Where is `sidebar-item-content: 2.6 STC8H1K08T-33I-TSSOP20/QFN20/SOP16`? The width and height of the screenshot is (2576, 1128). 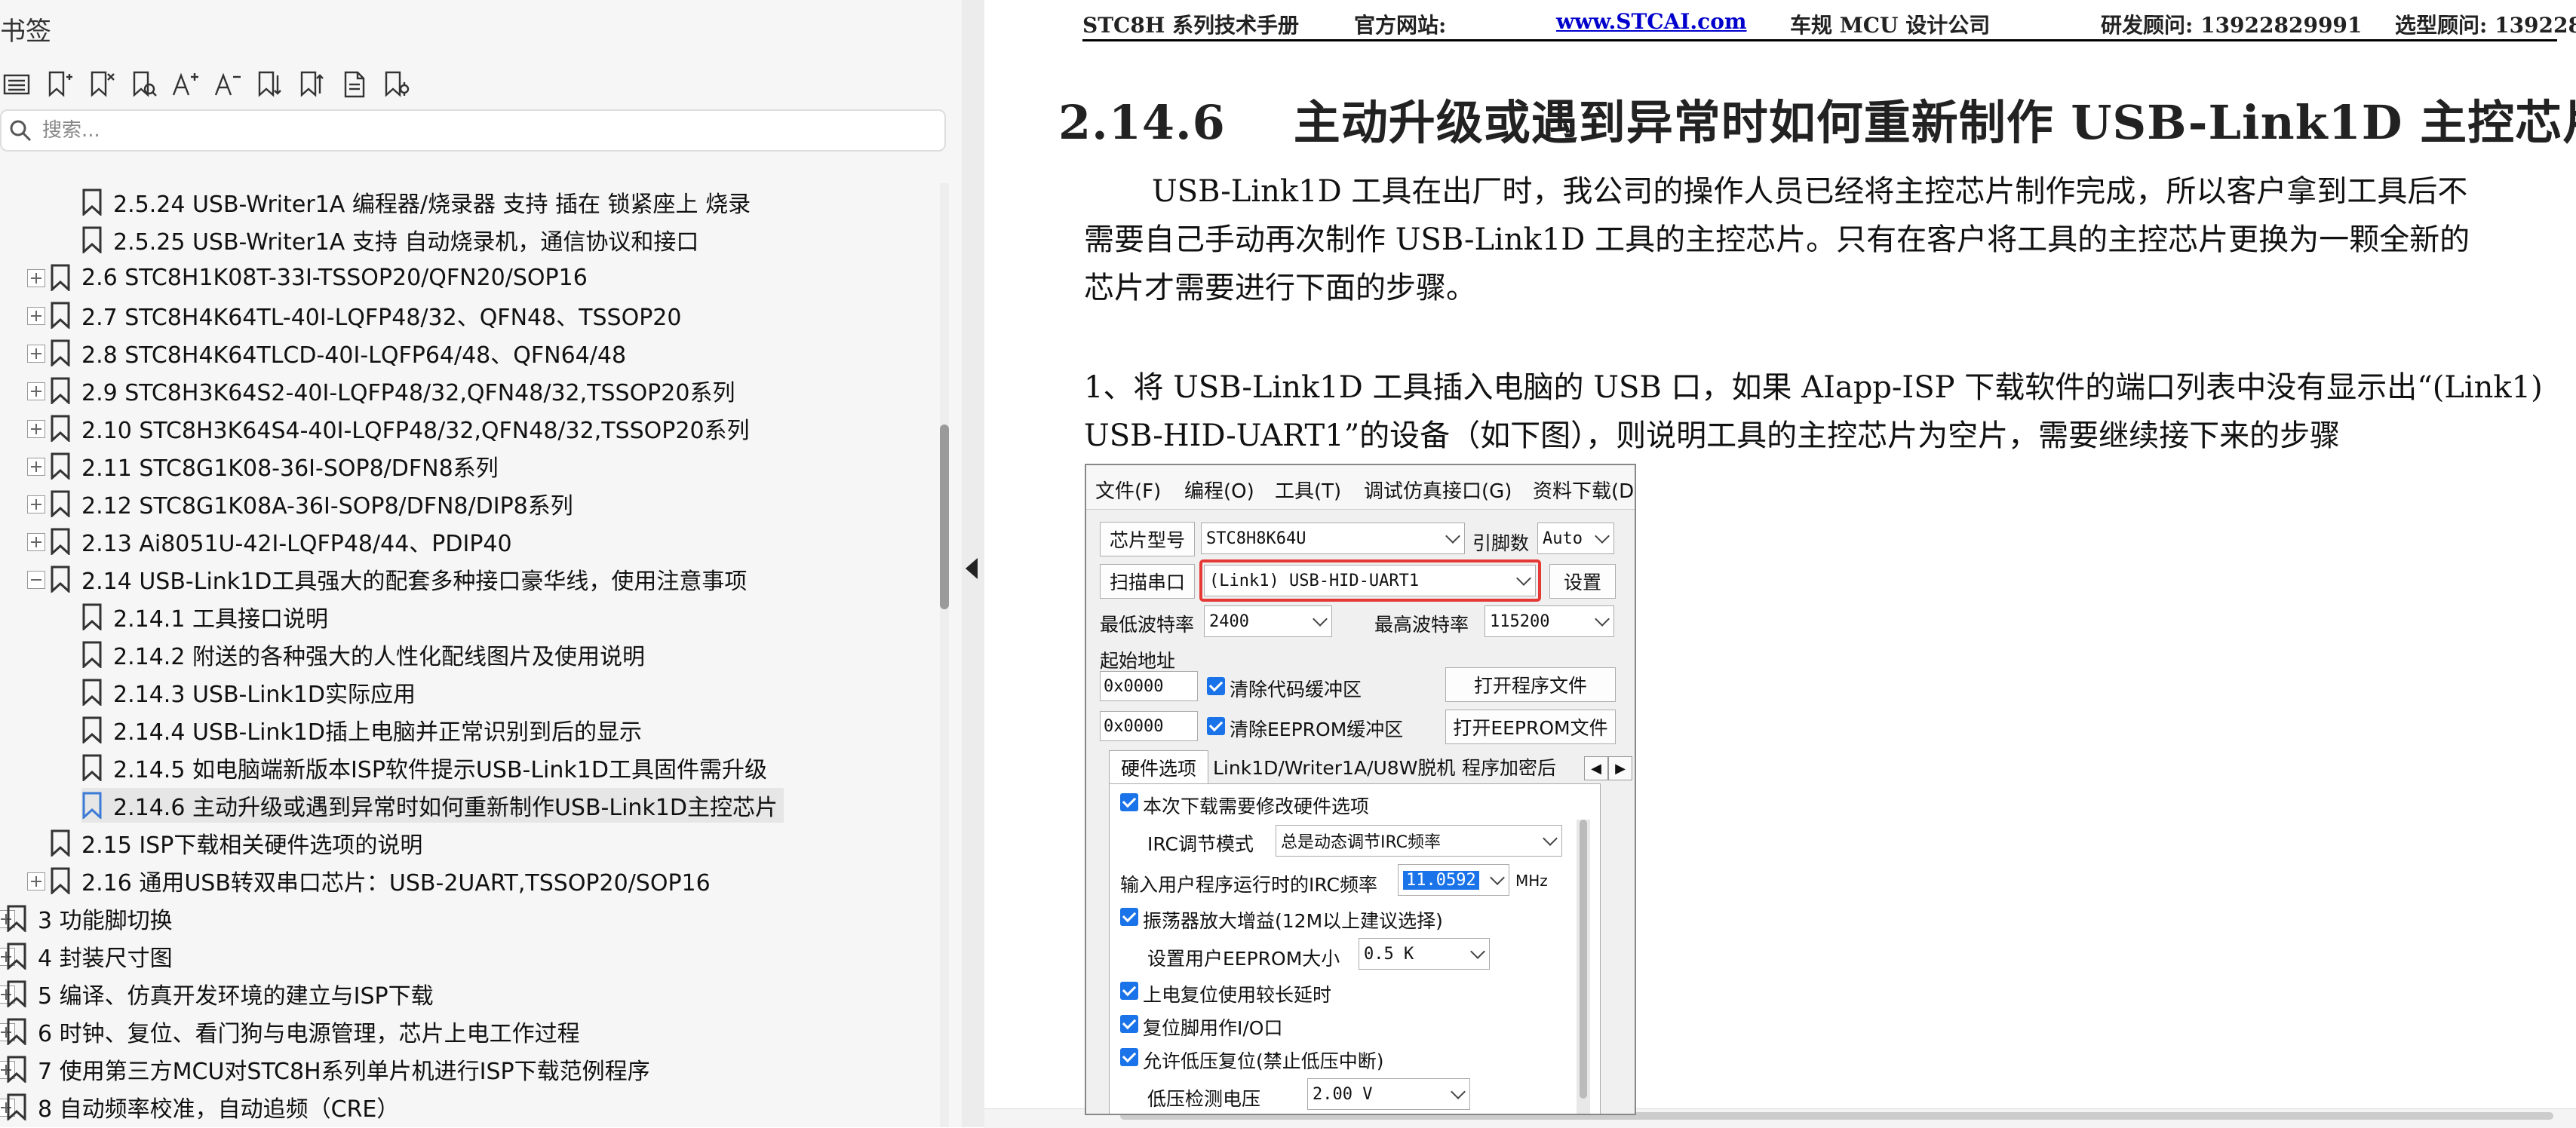 sidebar-item-content: 2.6 STC8H1K08T-33I-TSSOP20/QFN20/SOP16 is located at coordinates (322, 278).